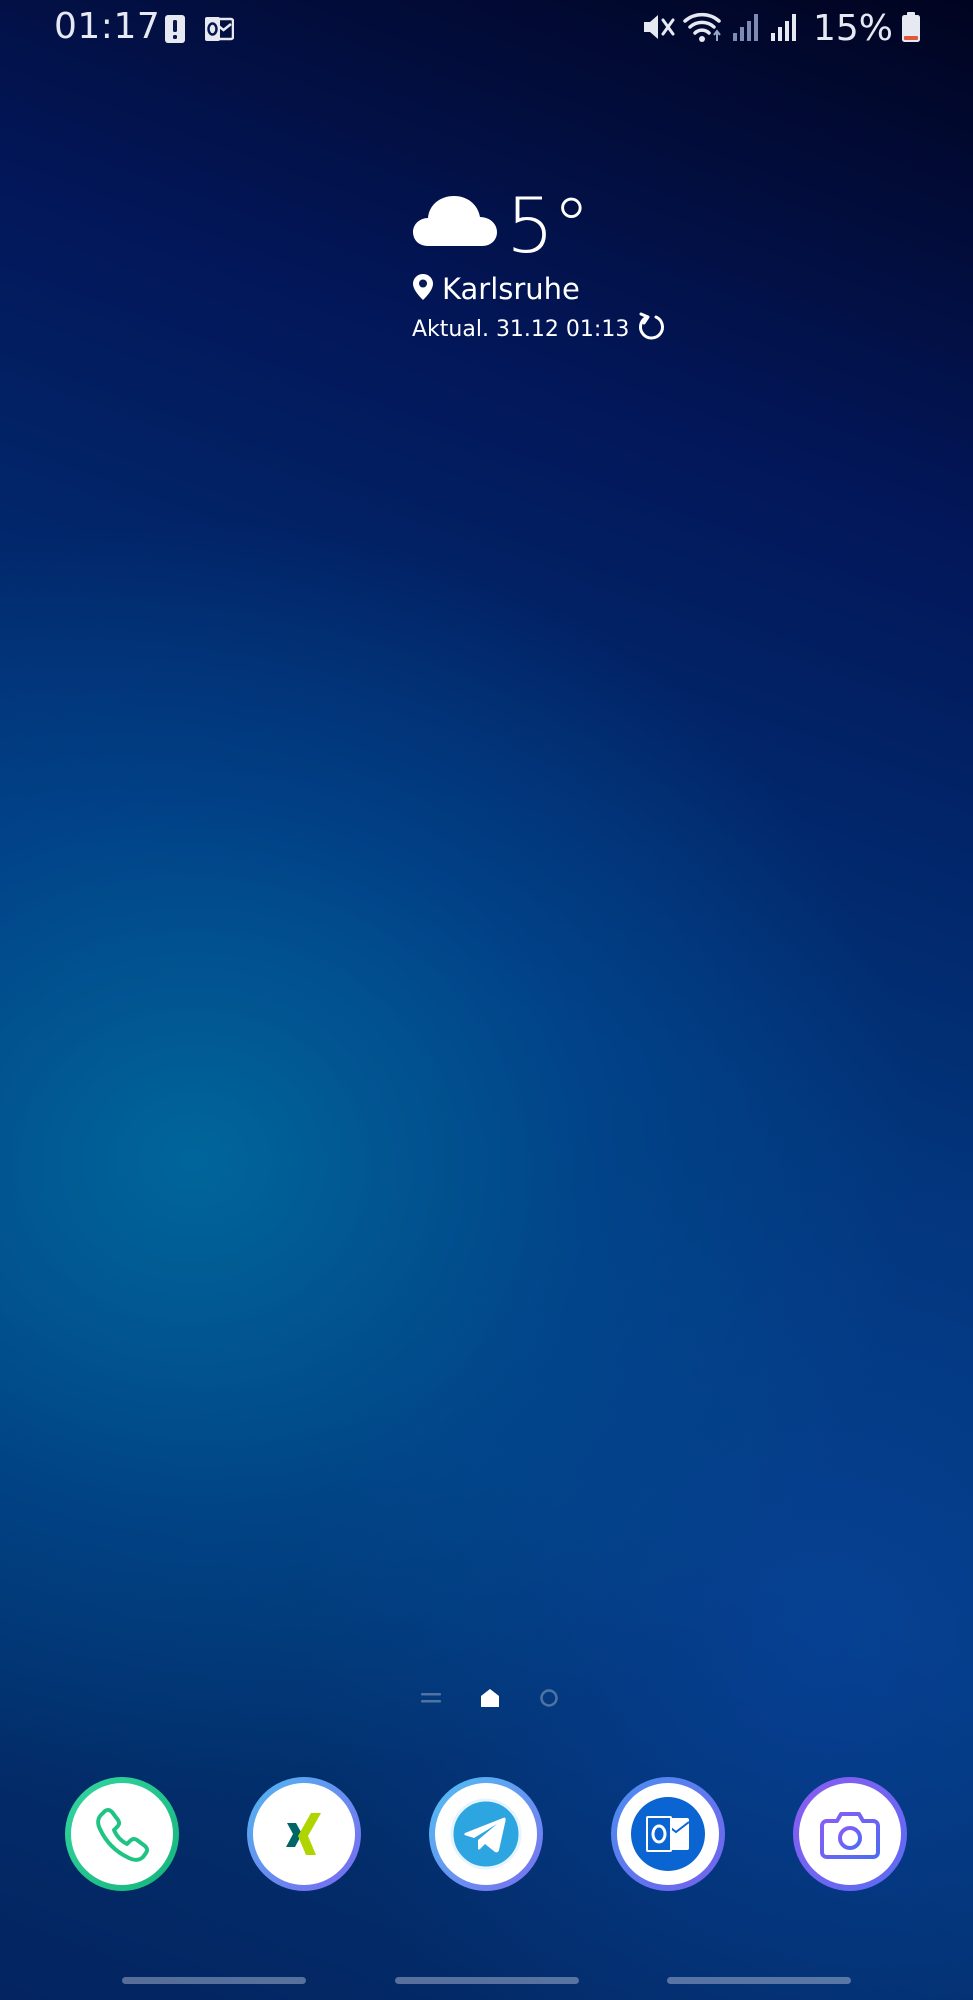  What do you see at coordinates (431, 1700) in the screenshot?
I see `menu-page-icon` at bounding box center [431, 1700].